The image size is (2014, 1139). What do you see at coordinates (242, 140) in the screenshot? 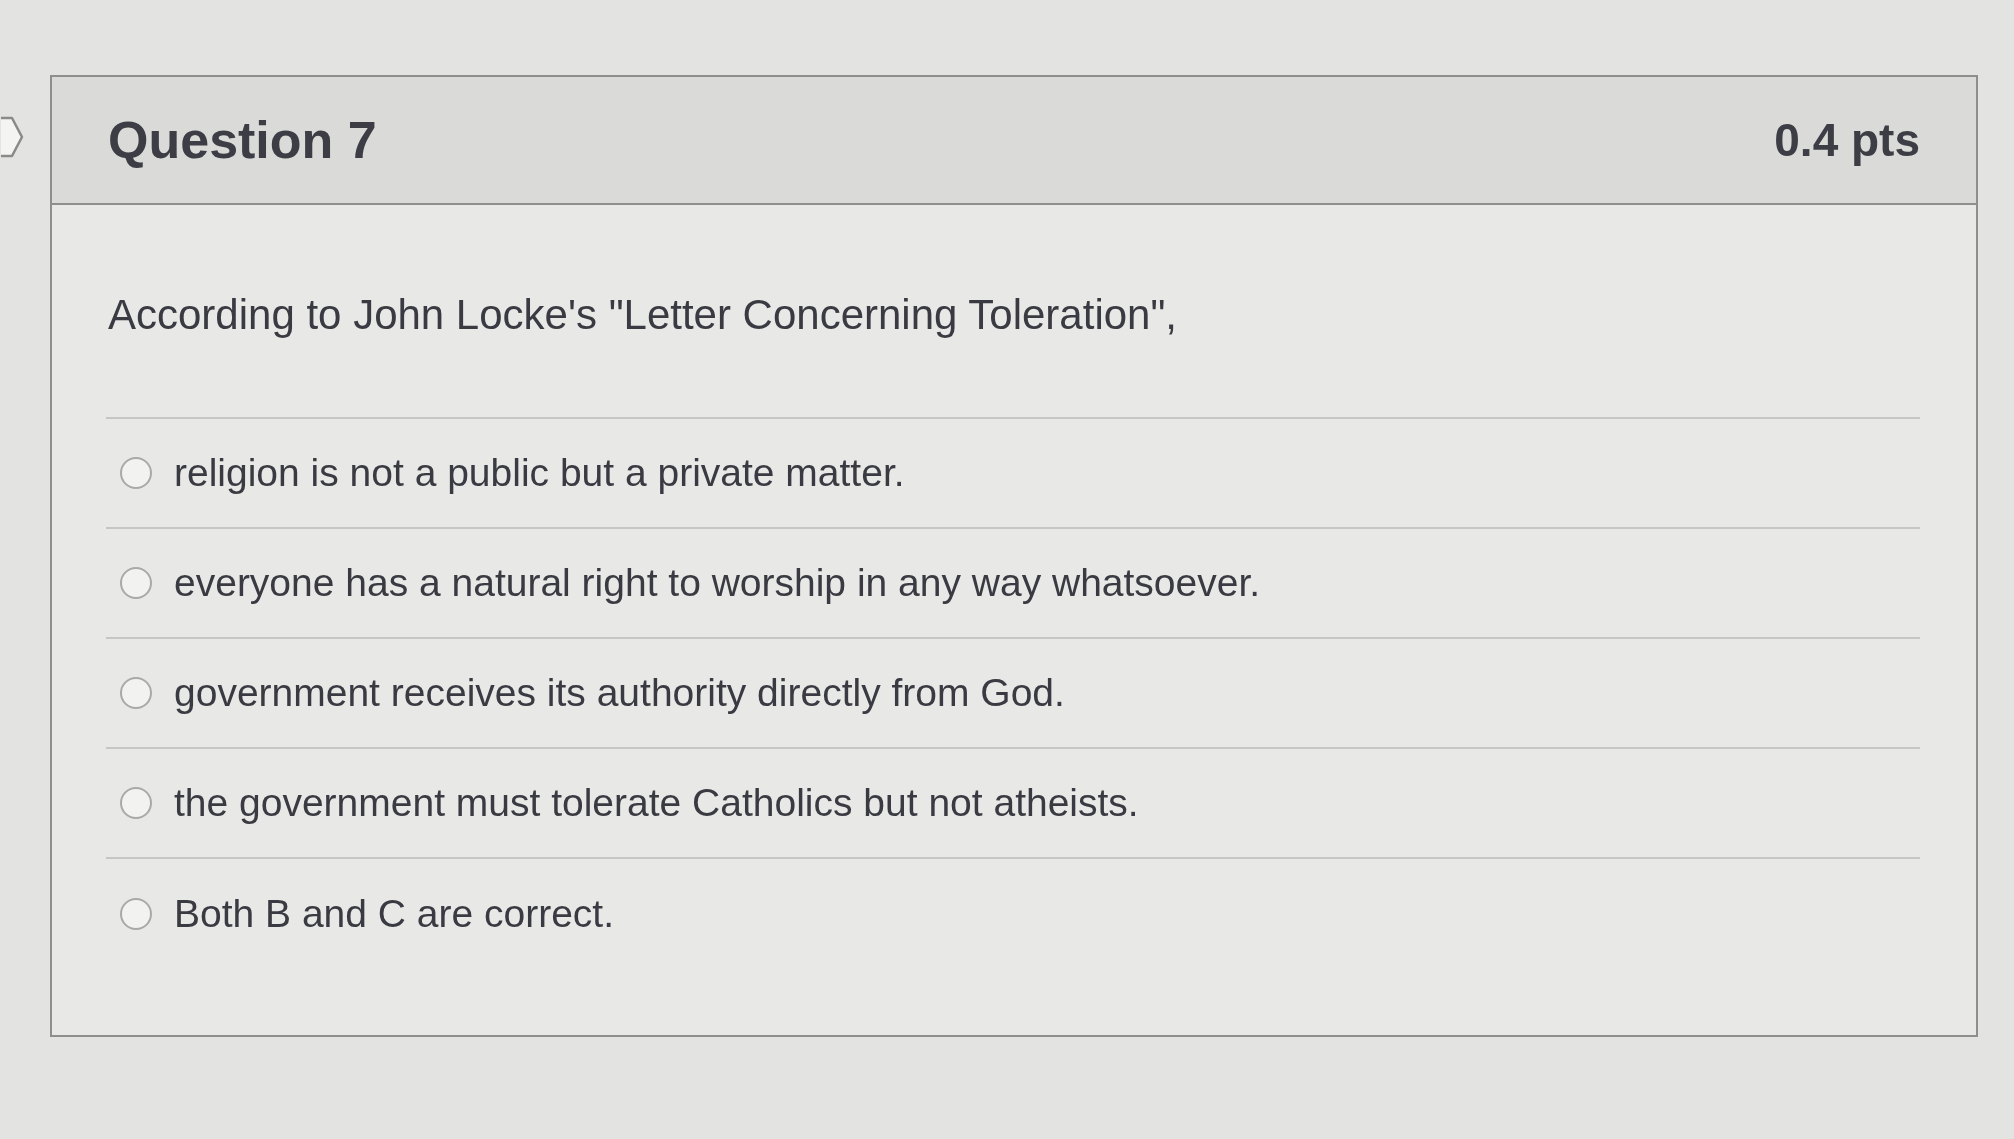
I see `question-title: Question 7` at bounding box center [242, 140].